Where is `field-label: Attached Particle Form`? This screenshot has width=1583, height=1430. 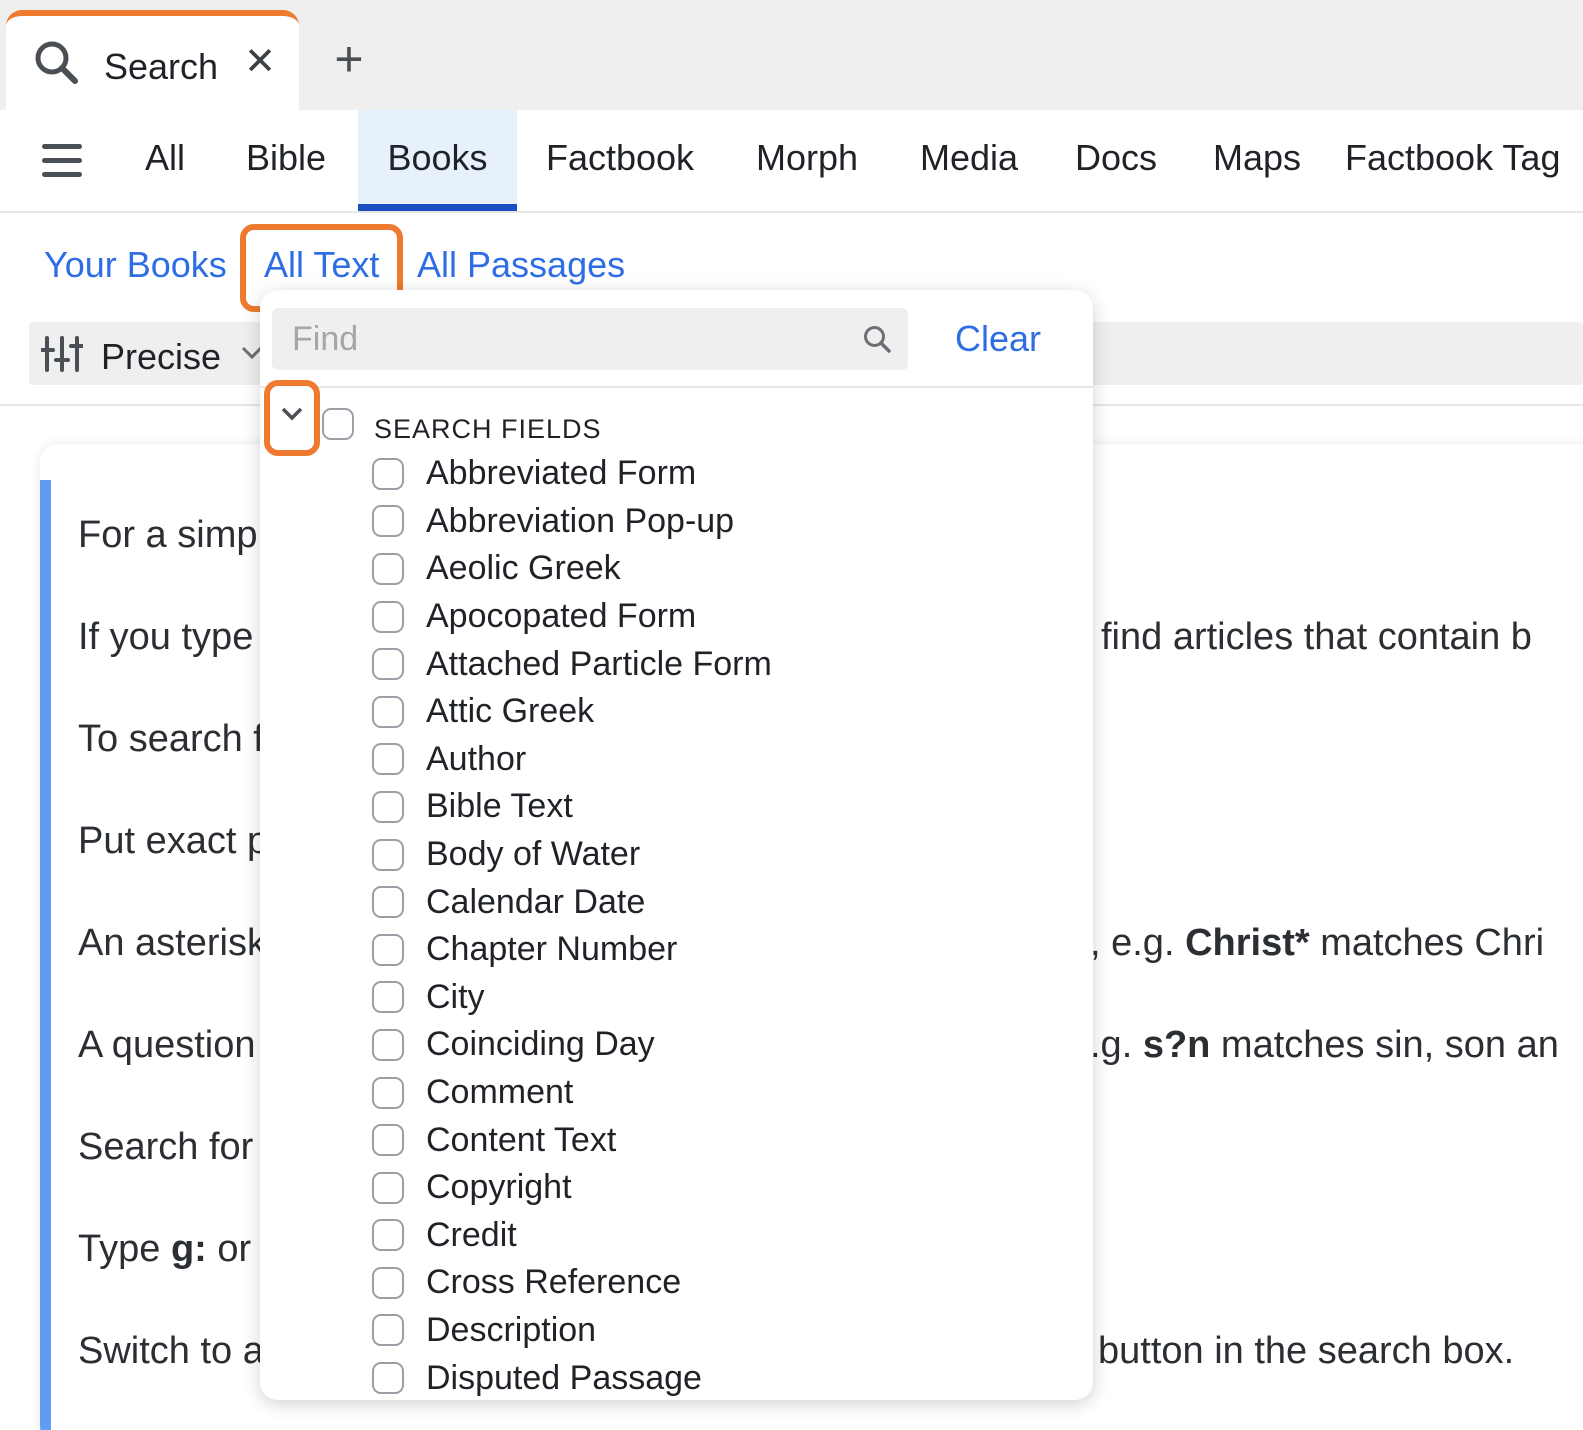 field-label: Attached Particle Form is located at coordinates (599, 663).